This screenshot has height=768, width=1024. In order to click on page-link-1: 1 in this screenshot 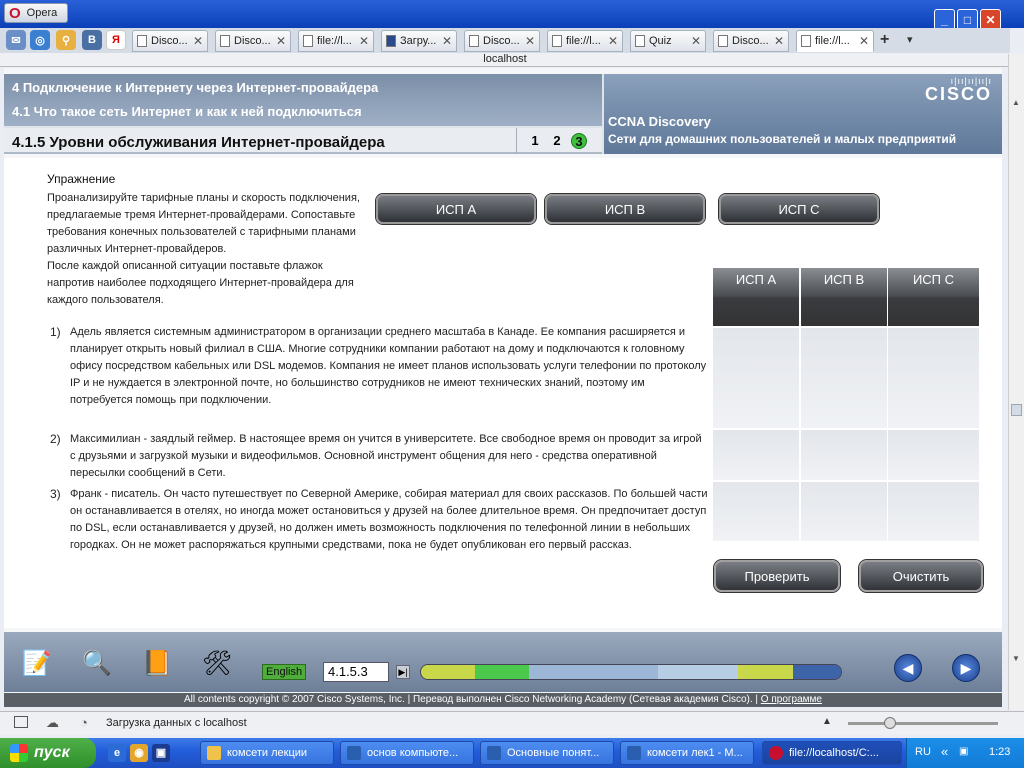, I will do `click(535, 141)`.